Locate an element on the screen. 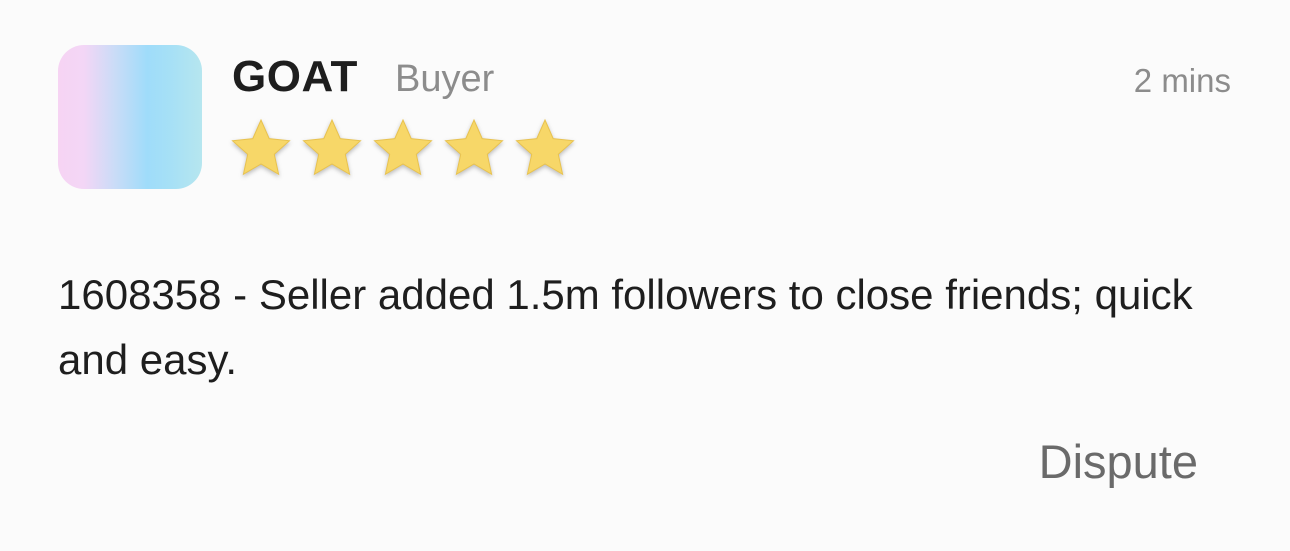  reviewer-role: Buyer is located at coordinates (445, 79).